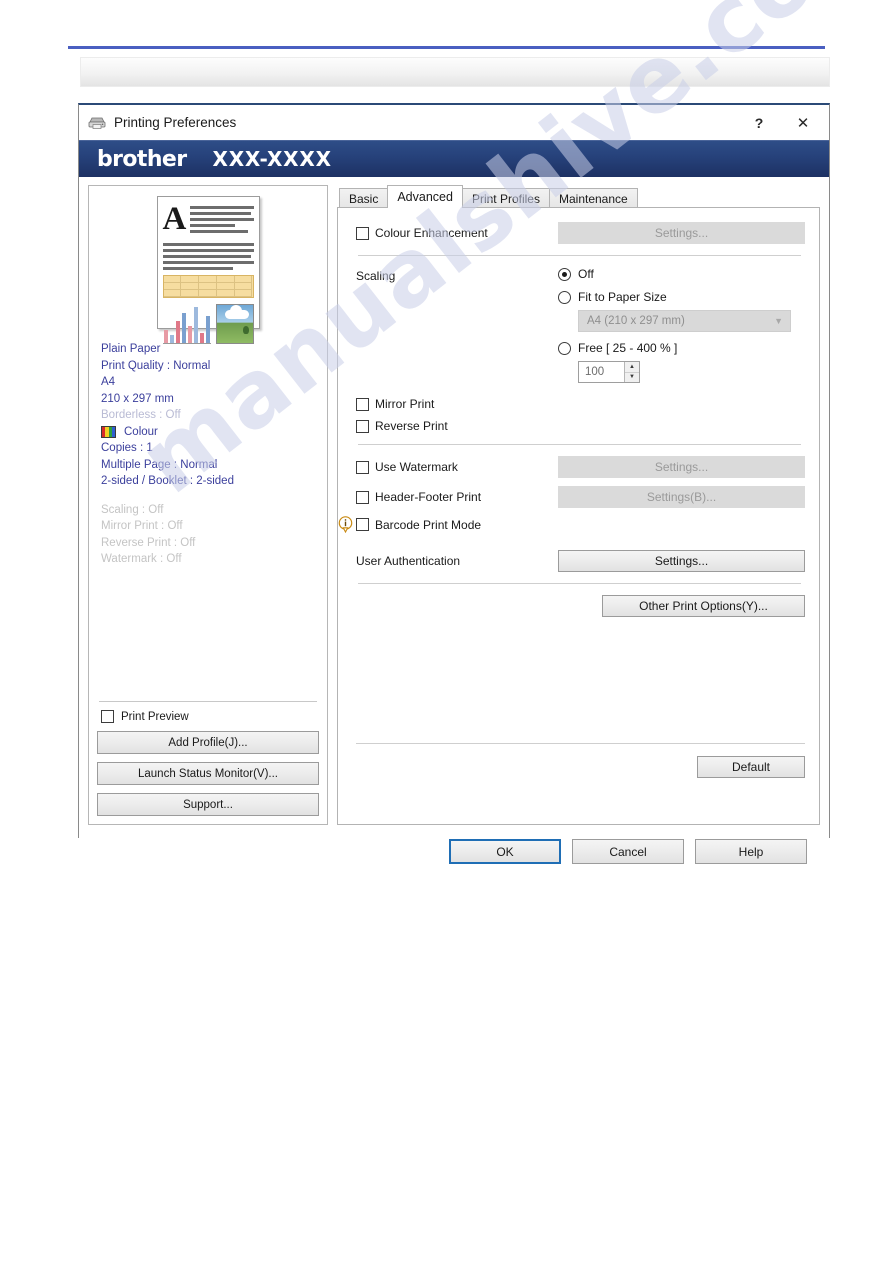  What do you see at coordinates (505, 851) in the screenshot?
I see `ok-button: OK` at bounding box center [505, 851].